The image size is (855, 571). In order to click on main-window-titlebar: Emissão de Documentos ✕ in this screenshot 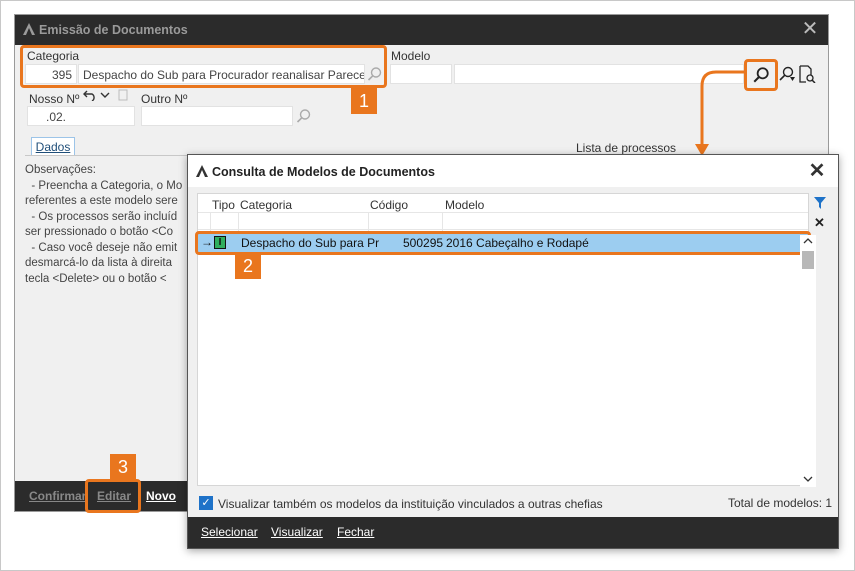, I will do `click(421, 30)`.